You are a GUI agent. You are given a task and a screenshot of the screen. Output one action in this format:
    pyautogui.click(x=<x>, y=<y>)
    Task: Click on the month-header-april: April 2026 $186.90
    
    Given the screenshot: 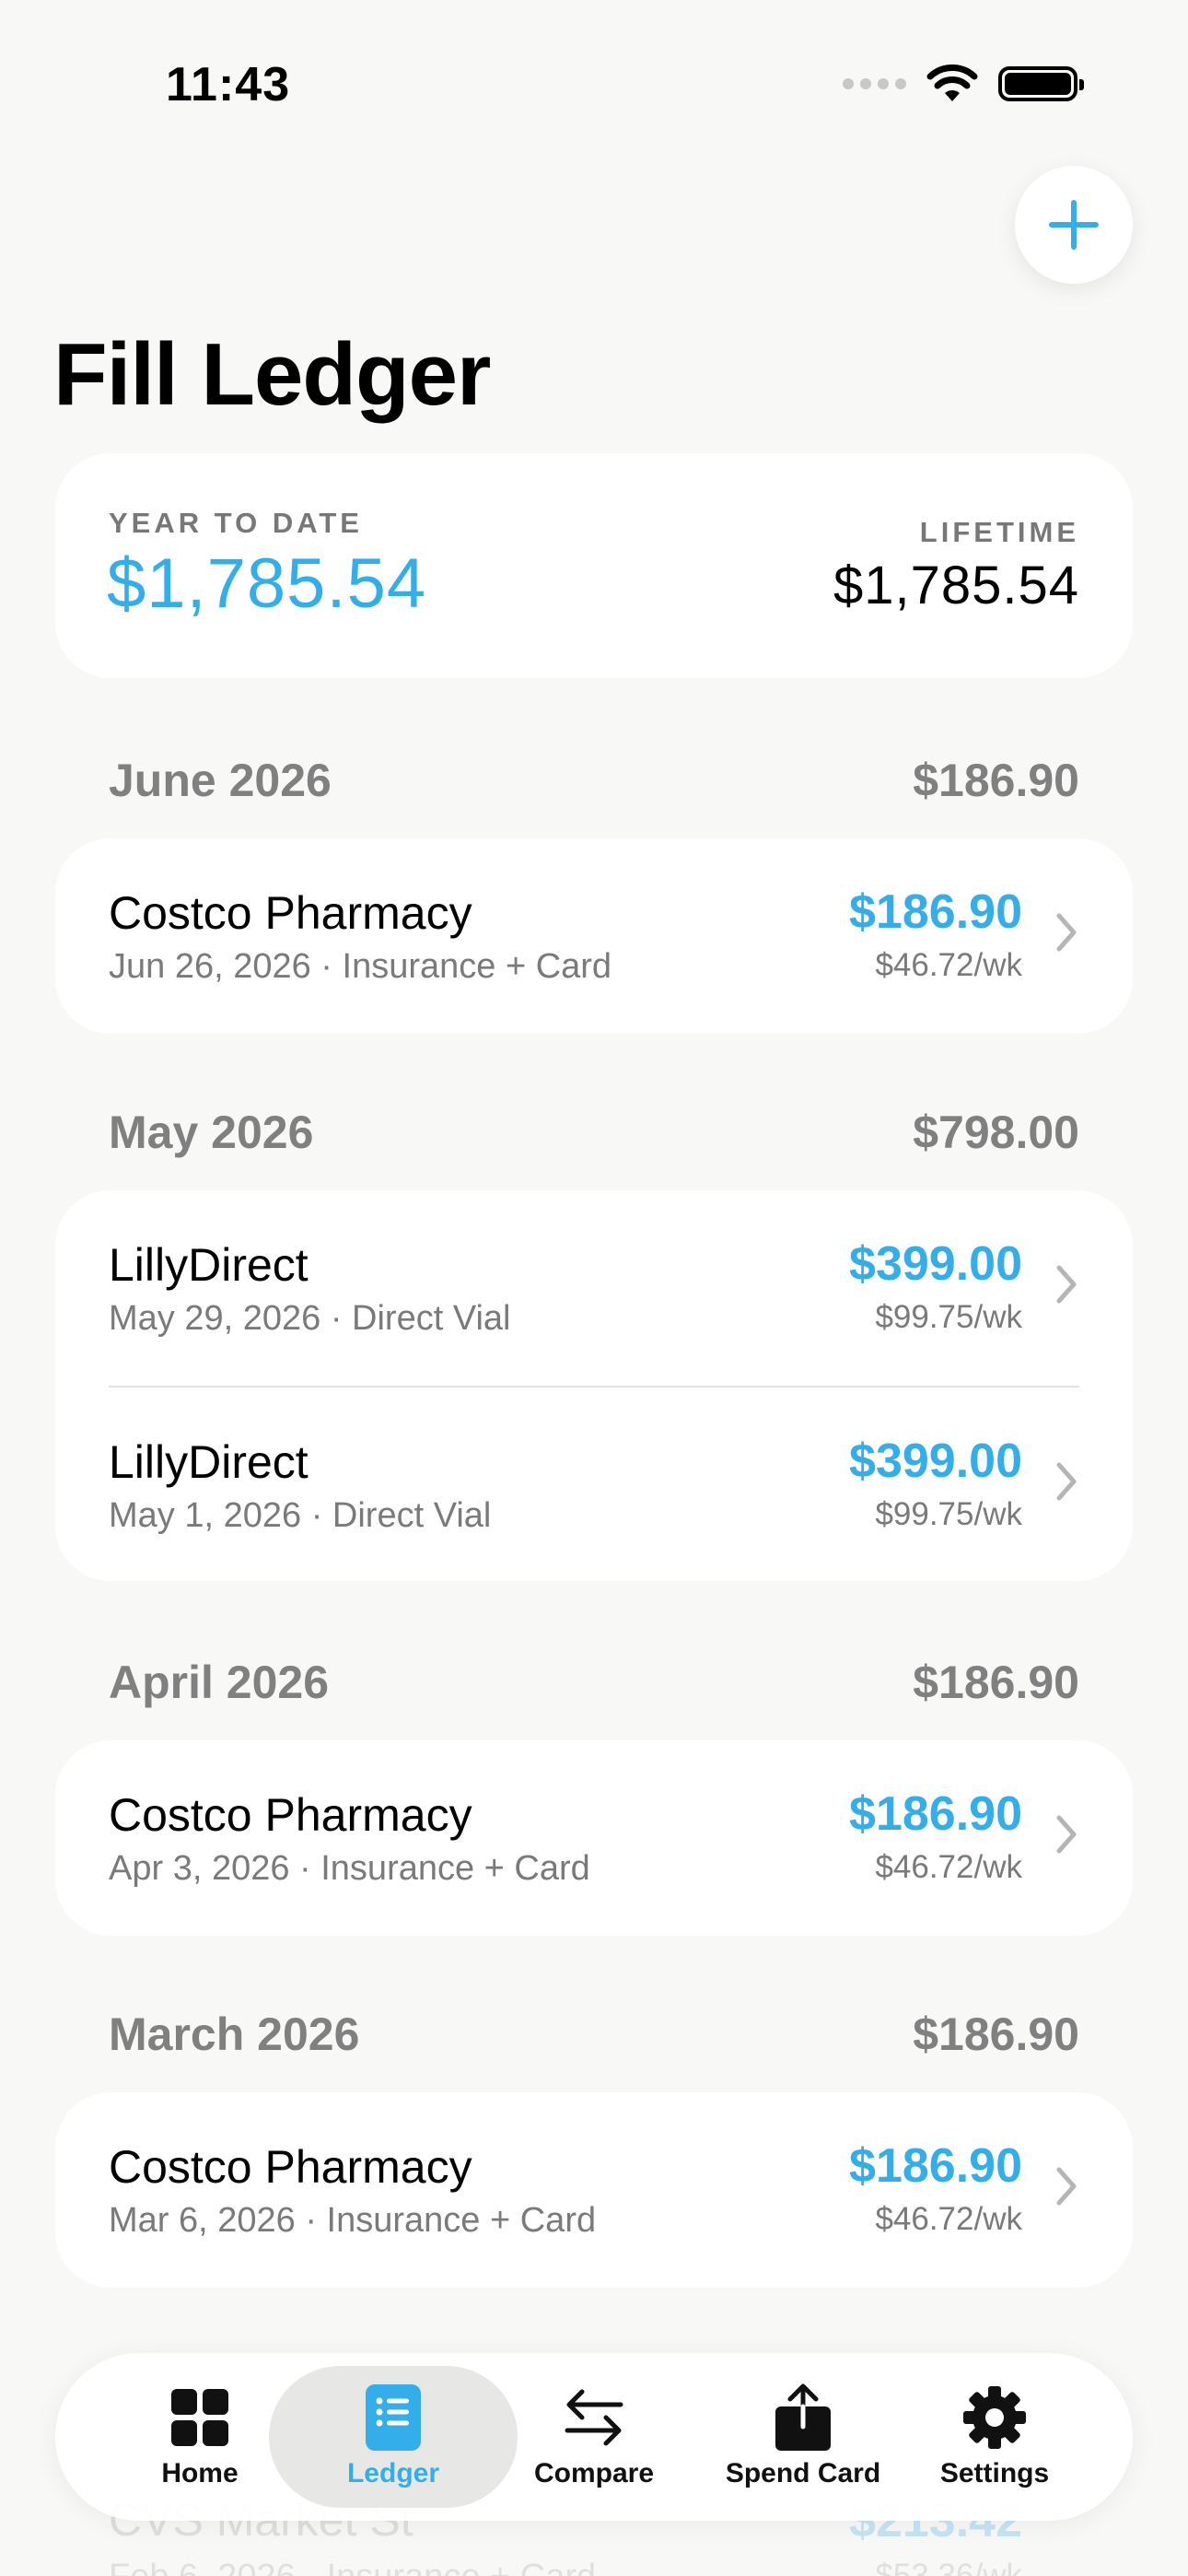 What is the action you would take?
    pyautogui.click(x=594, y=1682)
    